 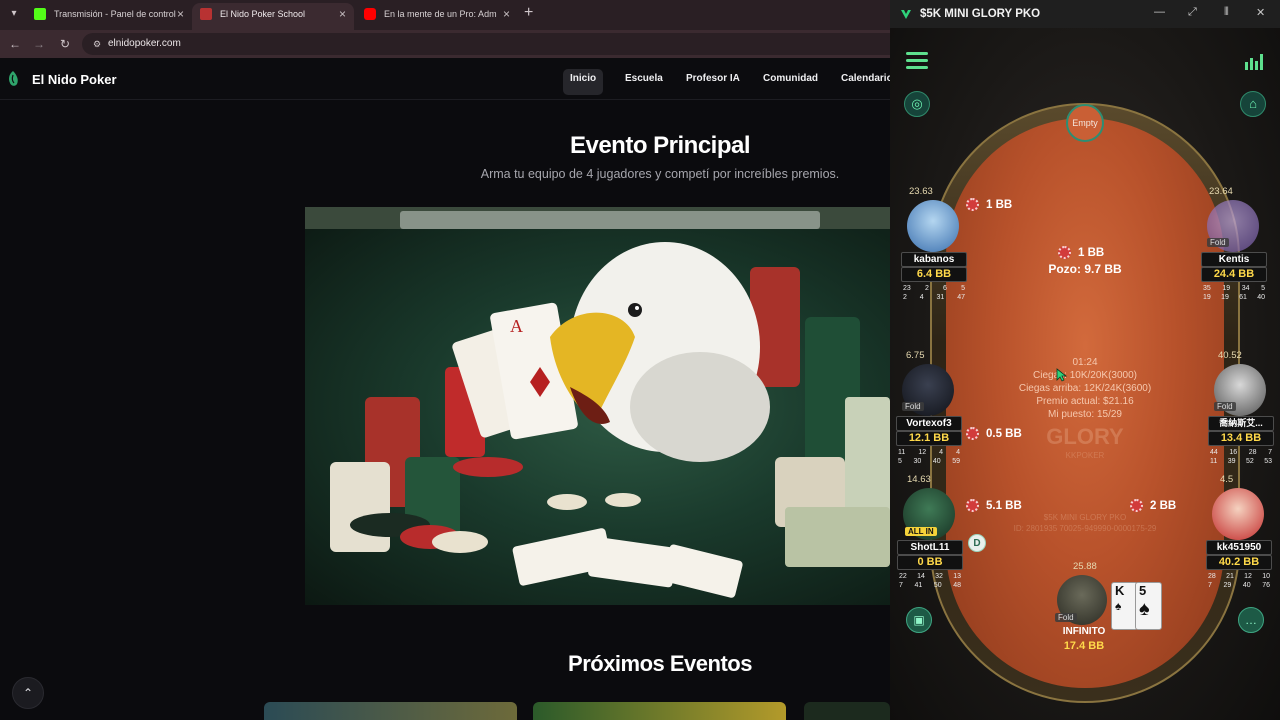 I want to click on eagle-logo-icon, so click(x=13, y=79).